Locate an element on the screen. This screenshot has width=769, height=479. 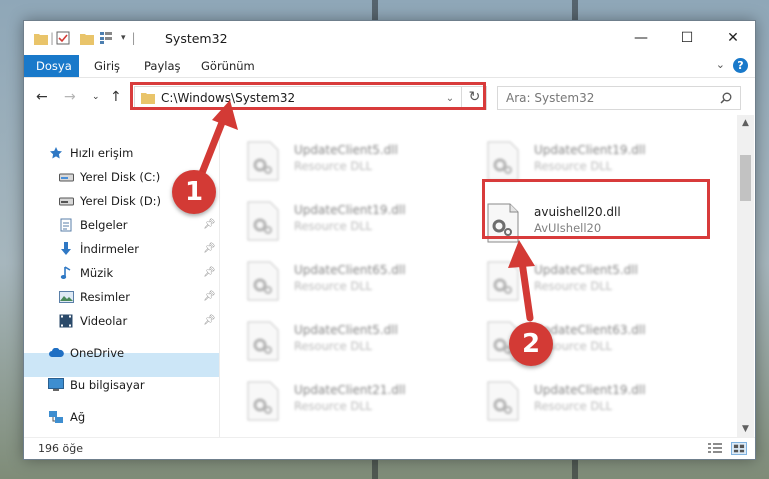
nav-label: Videolar is located at coordinates (104, 321).